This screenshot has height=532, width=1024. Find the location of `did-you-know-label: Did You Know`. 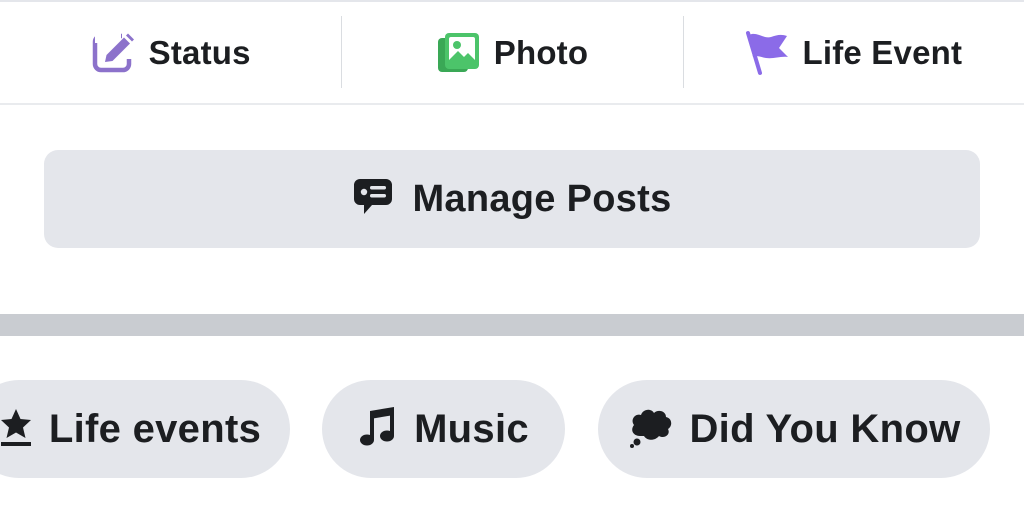

did-you-know-label: Did You Know is located at coordinates (825, 428).